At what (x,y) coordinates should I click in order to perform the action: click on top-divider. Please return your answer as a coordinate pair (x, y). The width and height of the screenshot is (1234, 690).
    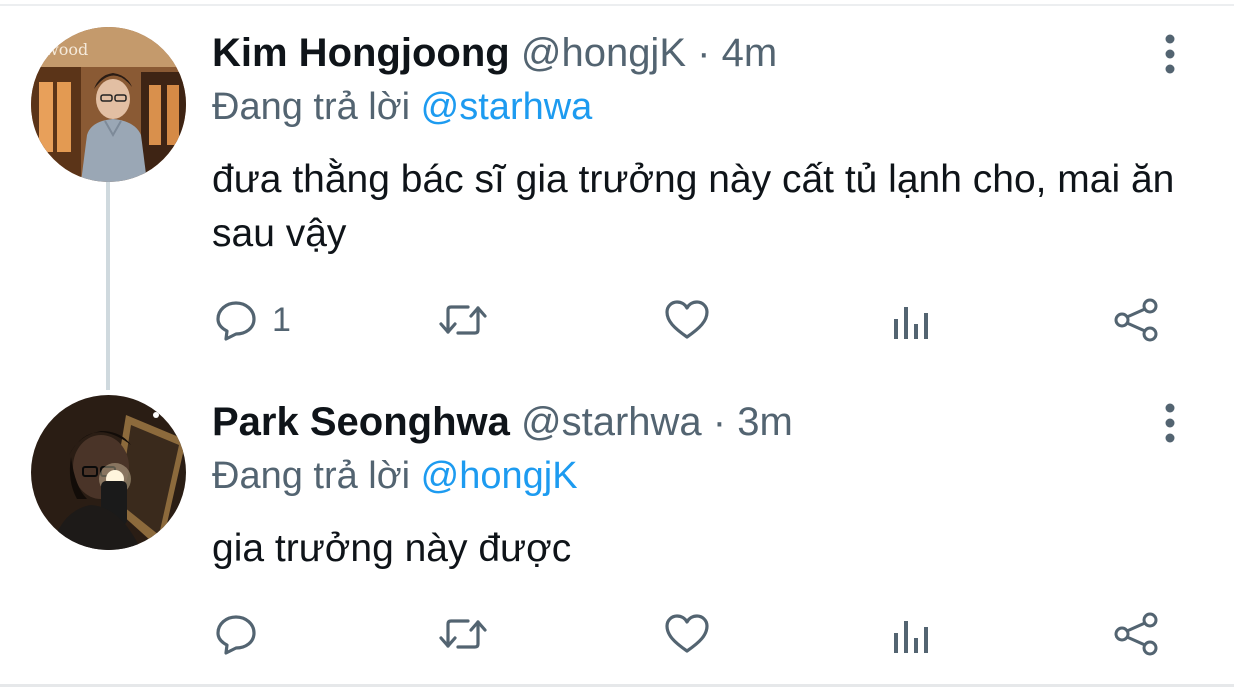
    Looking at the image, I should click on (617, 5).